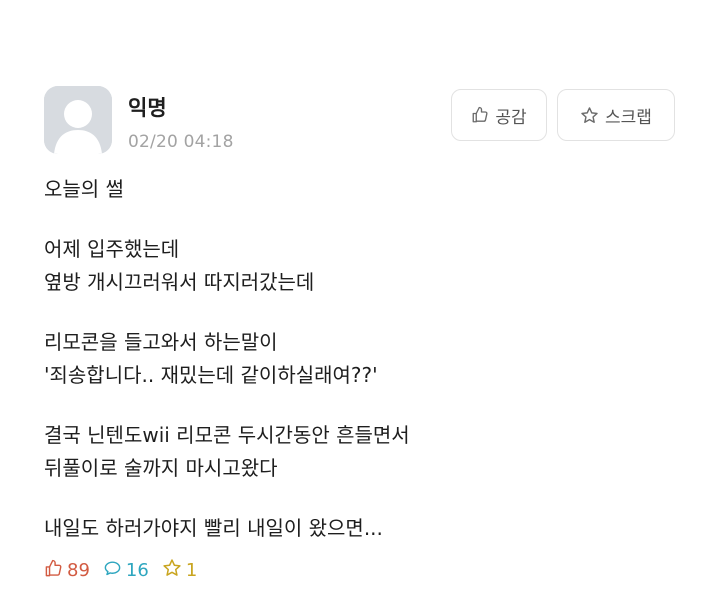  What do you see at coordinates (628, 117) in the screenshot?
I see `scrap-button-label: 스크랩` at bounding box center [628, 117].